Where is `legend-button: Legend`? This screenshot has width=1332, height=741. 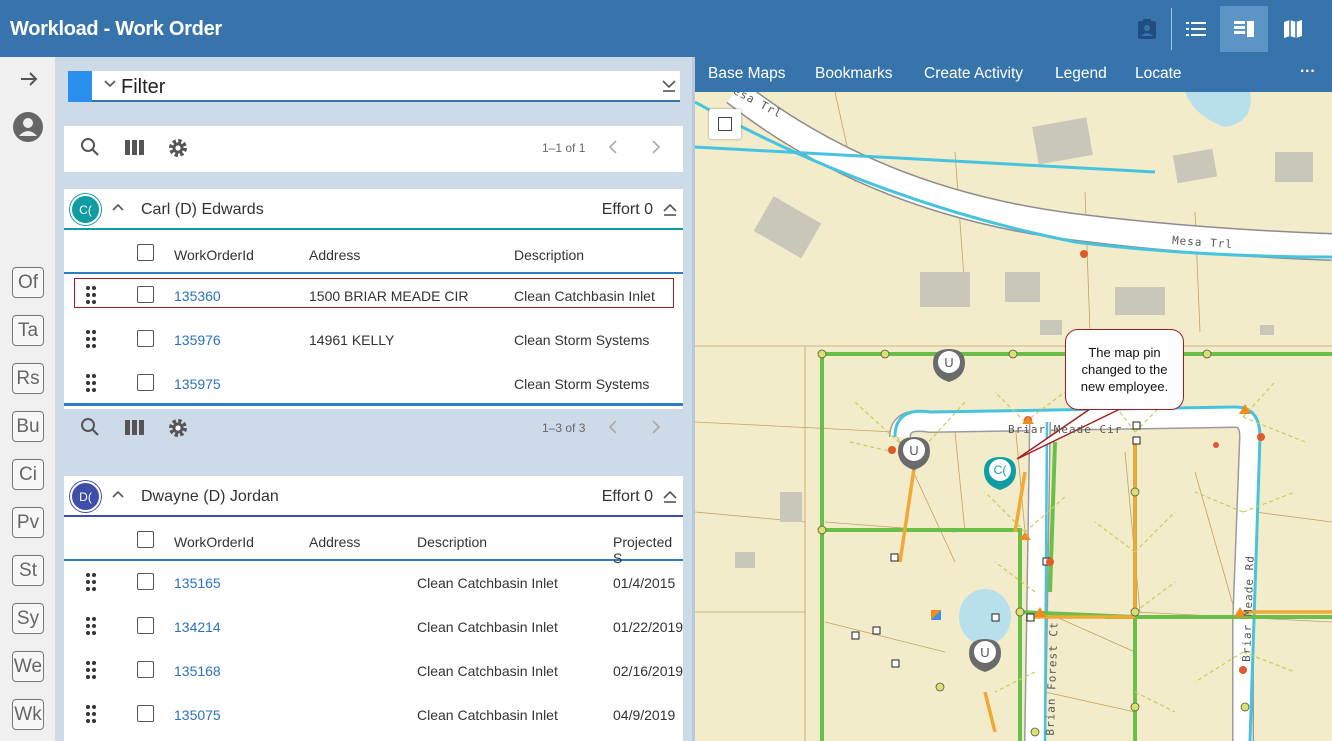 legend-button: Legend is located at coordinates (1081, 74).